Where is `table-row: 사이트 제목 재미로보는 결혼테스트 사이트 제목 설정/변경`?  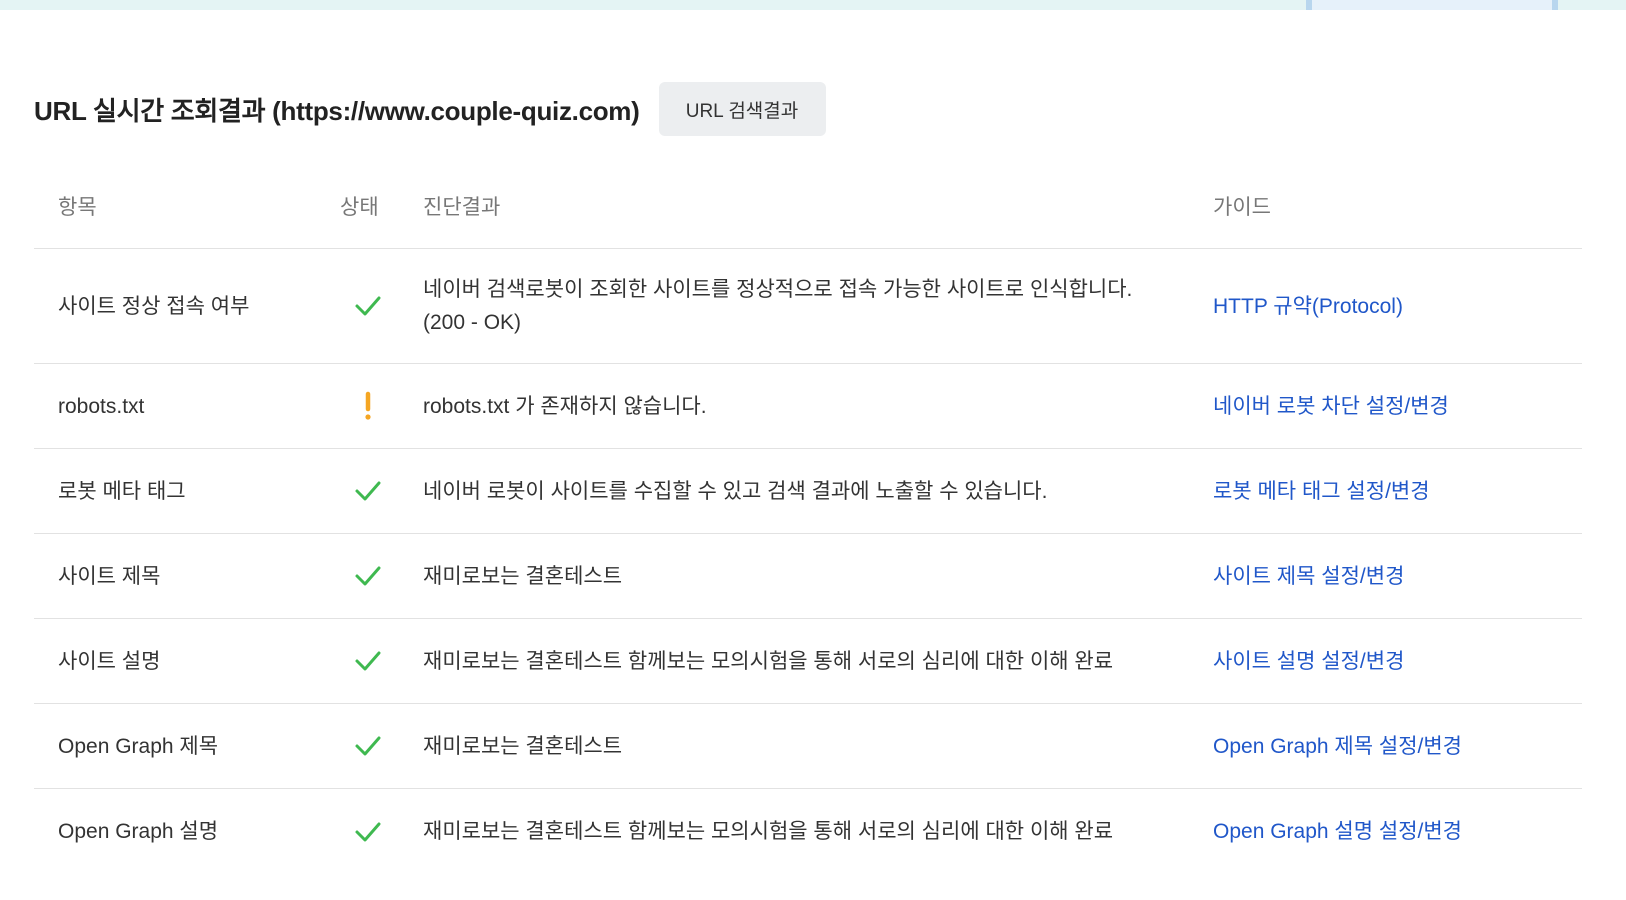
table-row: 사이트 제목 재미로보는 결혼테스트 사이트 제목 설정/변경 is located at coordinates (808, 576).